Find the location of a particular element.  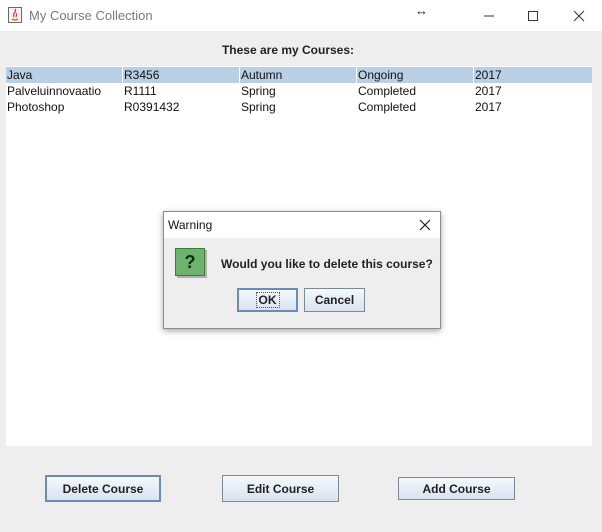

minimize-icon is located at coordinates (489, 15).